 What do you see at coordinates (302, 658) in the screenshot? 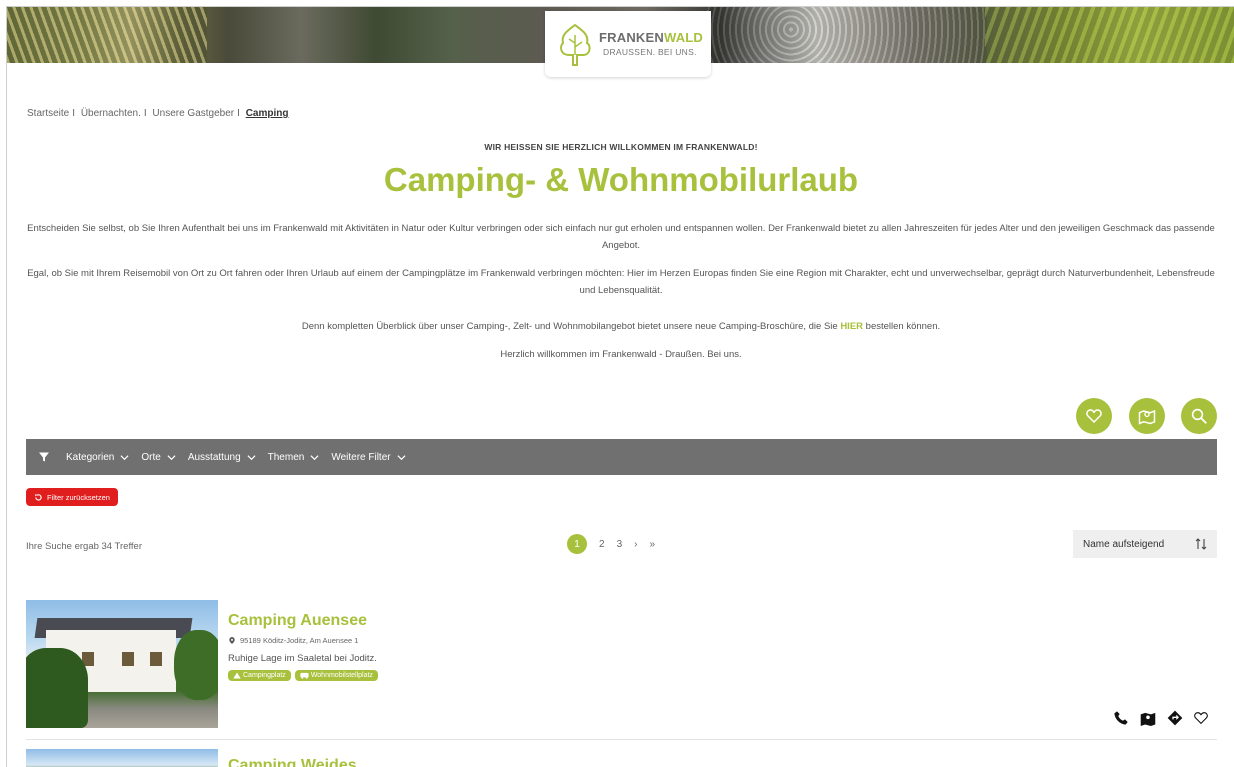
I see `listing-description: Ruhige Lage im Saaletal bei Joditz.` at bounding box center [302, 658].